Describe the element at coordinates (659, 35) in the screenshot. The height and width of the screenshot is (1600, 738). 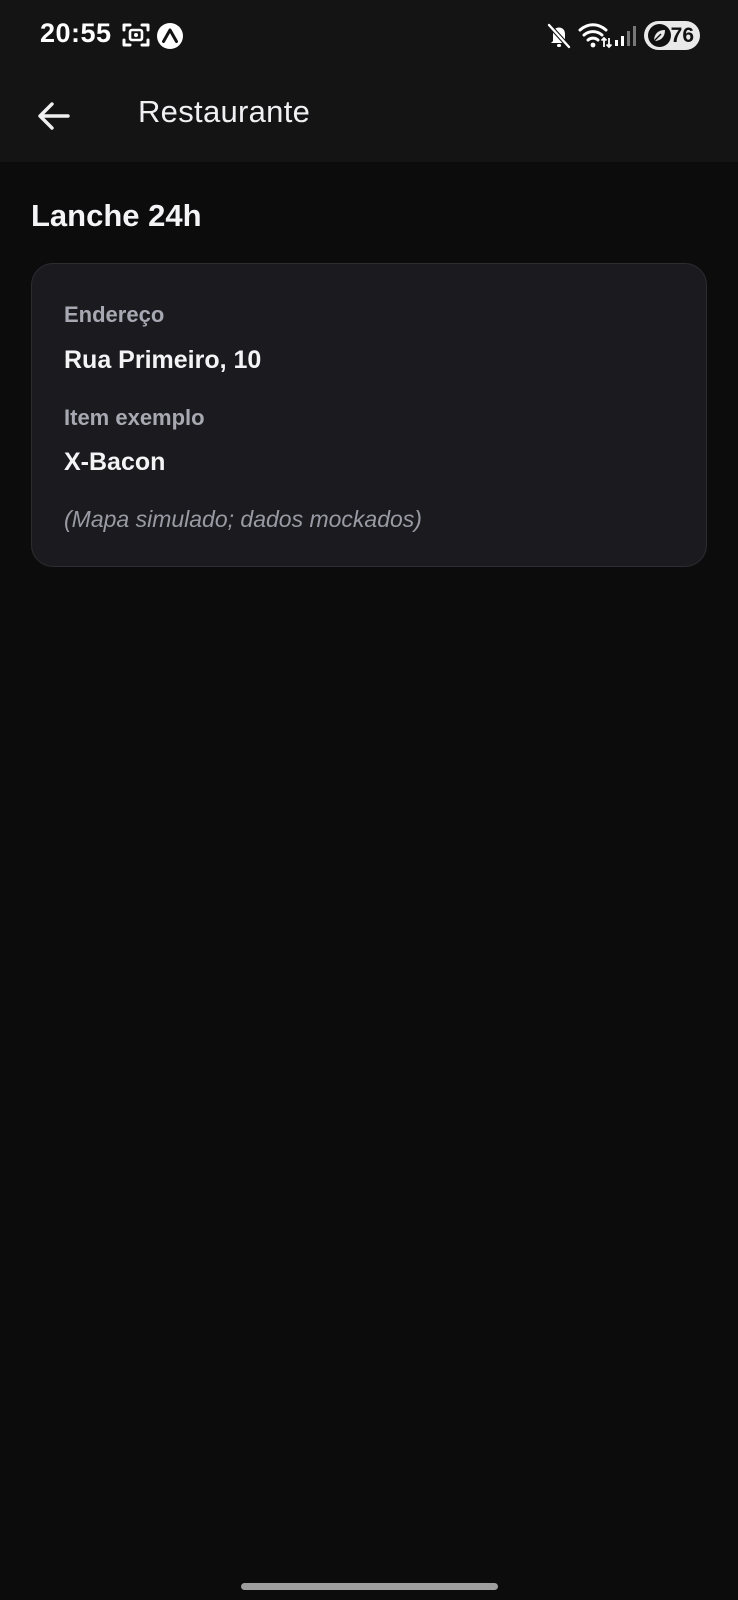
I see `leaf-icon` at that location.